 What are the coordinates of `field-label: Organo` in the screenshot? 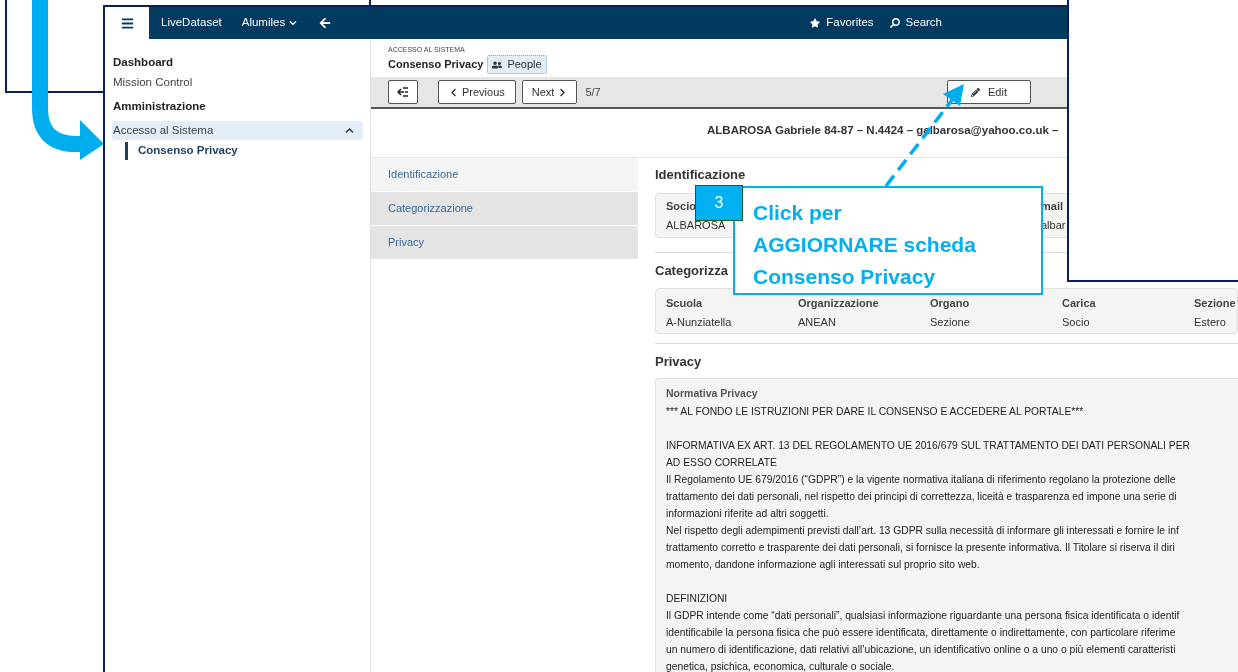 It's located at (950, 303).